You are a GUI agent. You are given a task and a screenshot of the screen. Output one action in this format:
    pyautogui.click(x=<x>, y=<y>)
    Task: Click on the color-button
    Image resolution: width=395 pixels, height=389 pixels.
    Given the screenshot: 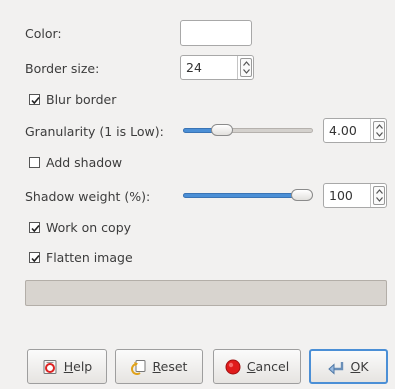 What is the action you would take?
    pyautogui.click(x=216, y=33)
    